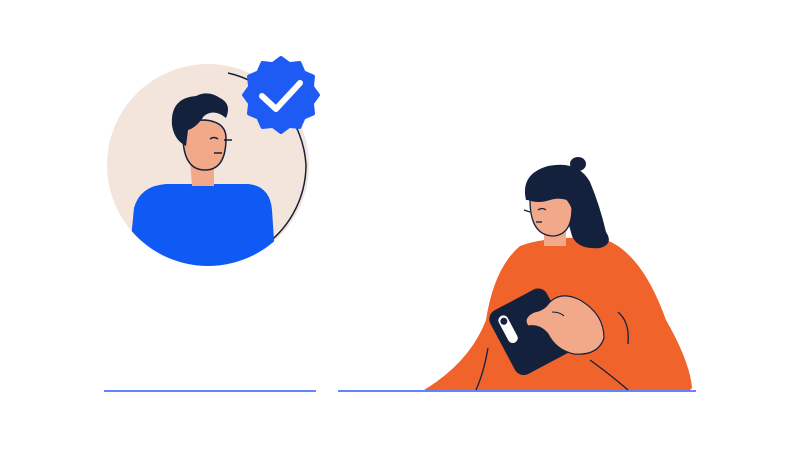 Image resolution: width=800 pixels, height=450 pixels. What do you see at coordinates (202, 225) in the screenshot?
I see `avatar-shirt` at bounding box center [202, 225].